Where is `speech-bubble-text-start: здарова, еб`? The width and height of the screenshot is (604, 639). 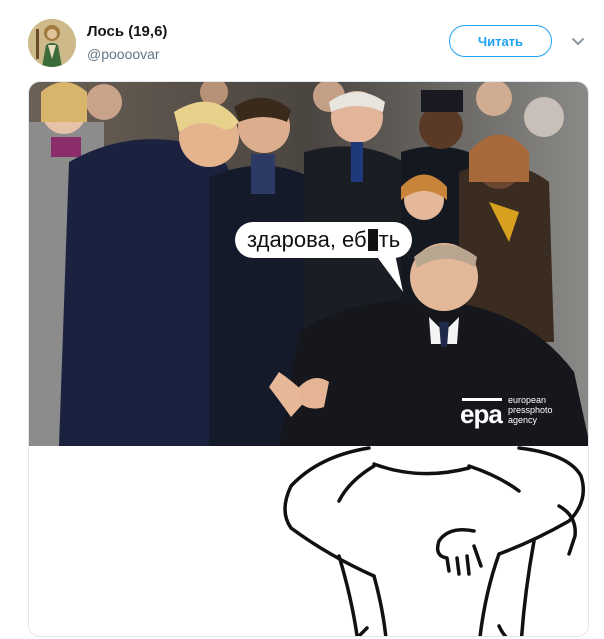 speech-bubble-text-start: здарова, еб is located at coordinates (307, 239).